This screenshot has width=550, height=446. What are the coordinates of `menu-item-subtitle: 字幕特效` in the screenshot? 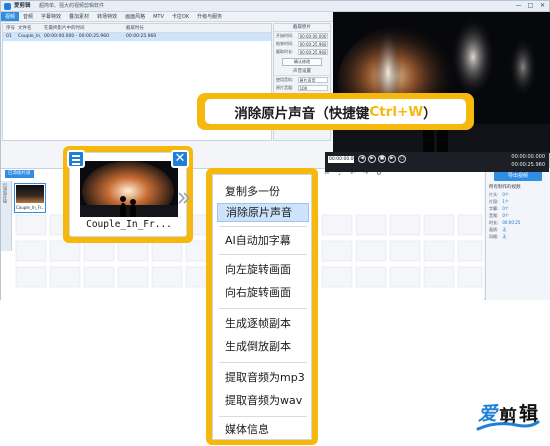 It's located at (51, 16).